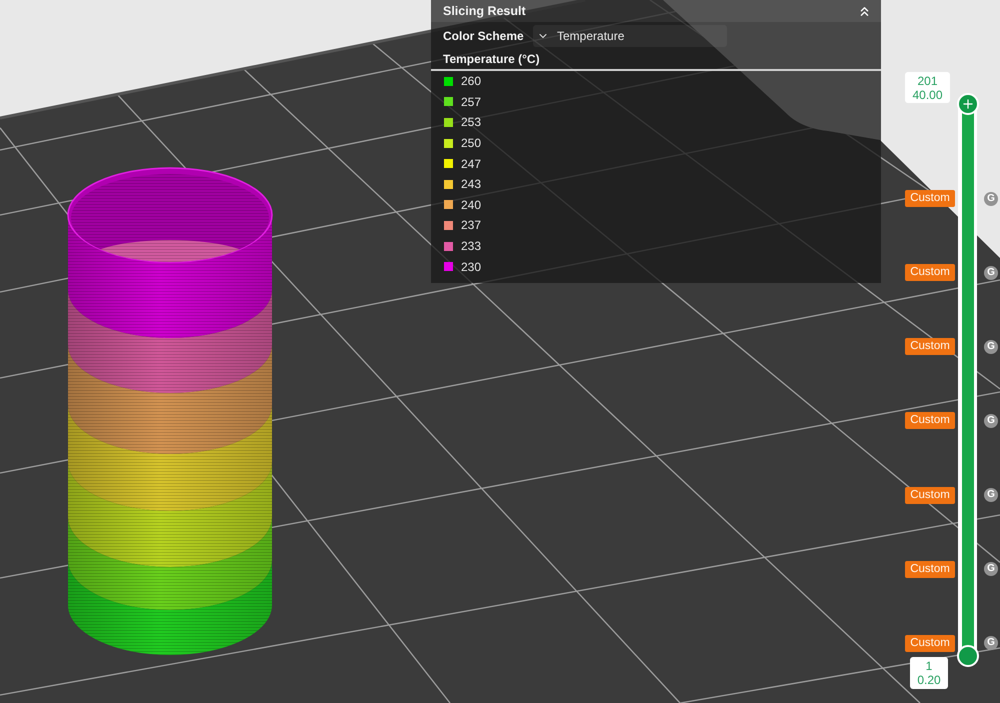 The image size is (1000, 703). Describe the element at coordinates (471, 225) in the screenshot. I see `legend-value: 237` at that location.